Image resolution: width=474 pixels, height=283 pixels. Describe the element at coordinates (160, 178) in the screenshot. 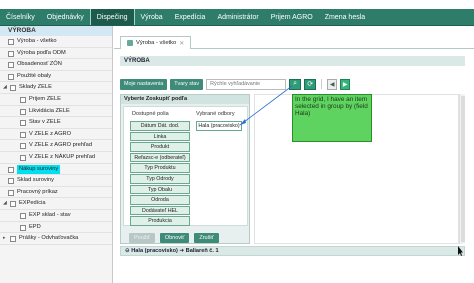

I see `available-field: Typ Odrody` at that location.